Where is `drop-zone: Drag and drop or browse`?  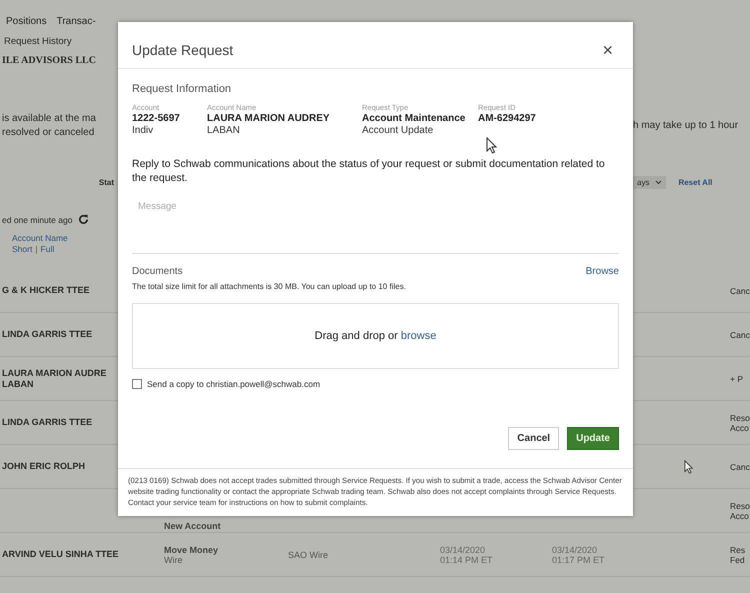 drop-zone: Drag and drop or browse is located at coordinates (375, 336).